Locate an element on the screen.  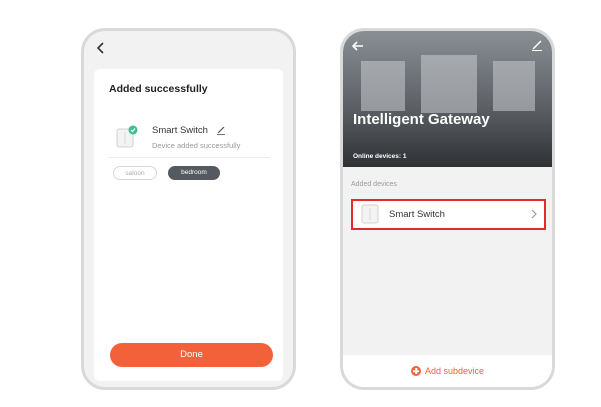
add-subdevice-button: Add subdevice is located at coordinates (447, 371).